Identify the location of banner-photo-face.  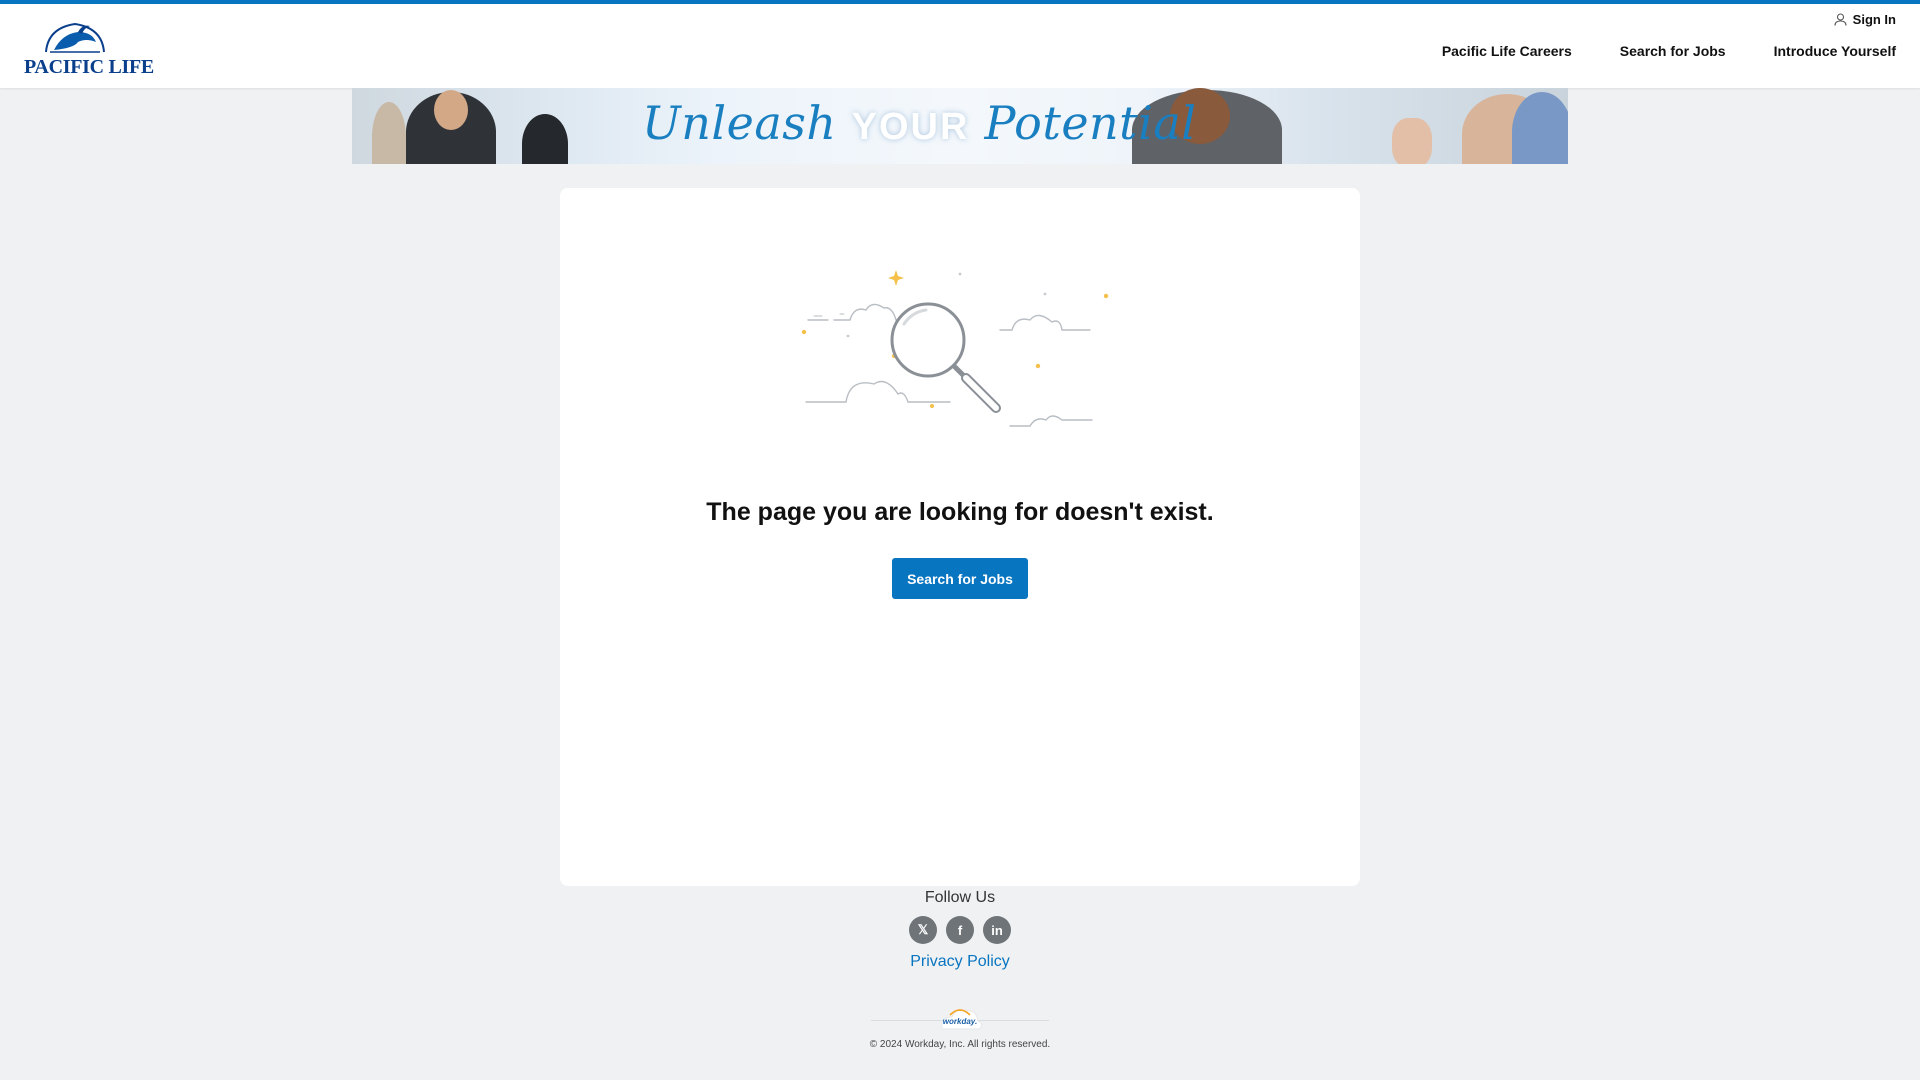
(451, 110).